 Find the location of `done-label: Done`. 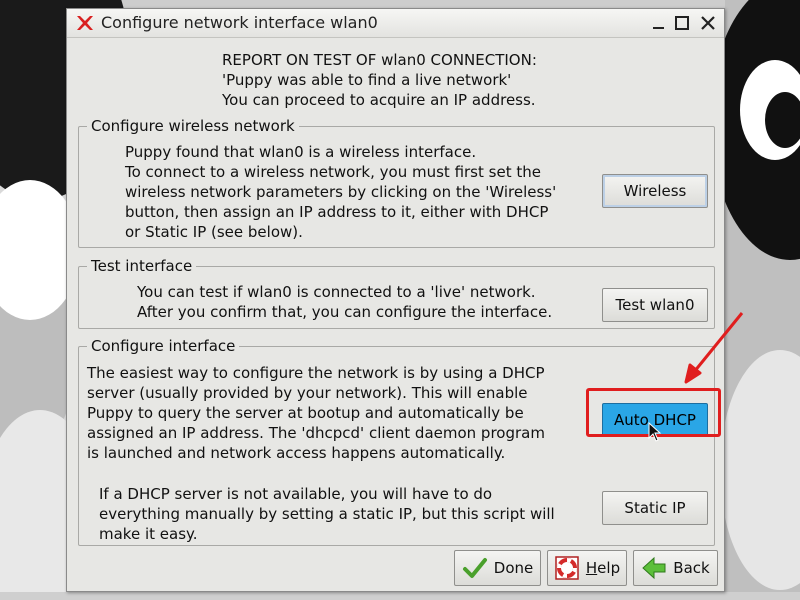

done-label: Done is located at coordinates (513, 568).